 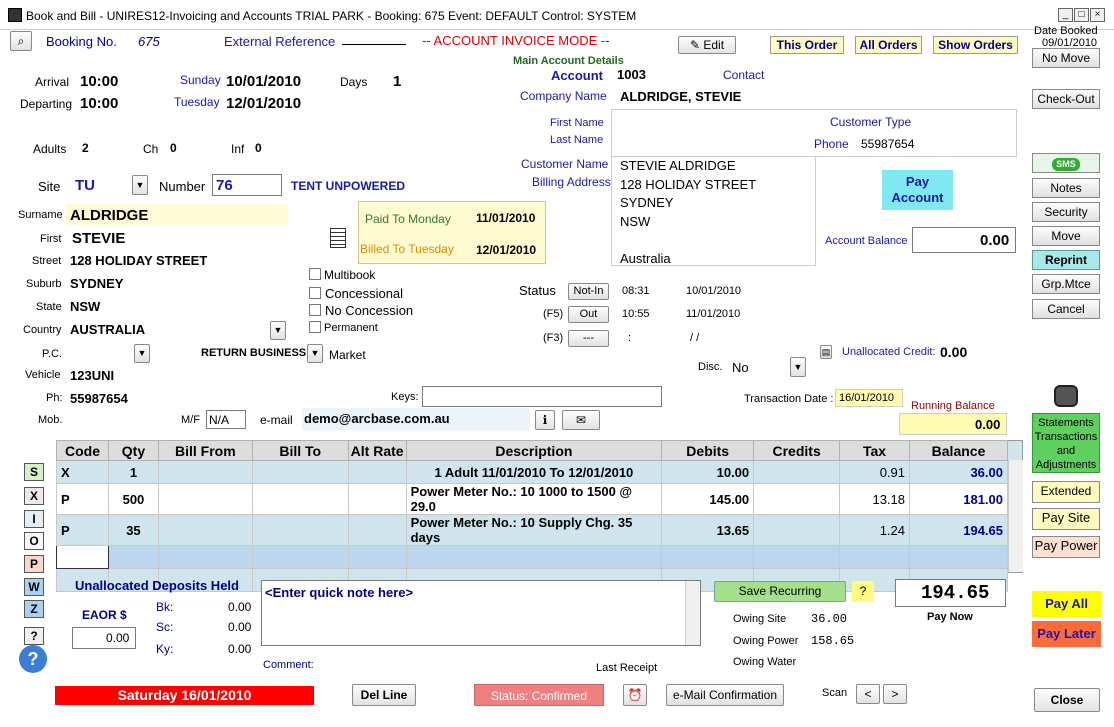 What do you see at coordinates (826, 352) in the screenshot?
I see `credit-toggle-button: ▤` at bounding box center [826, 352].